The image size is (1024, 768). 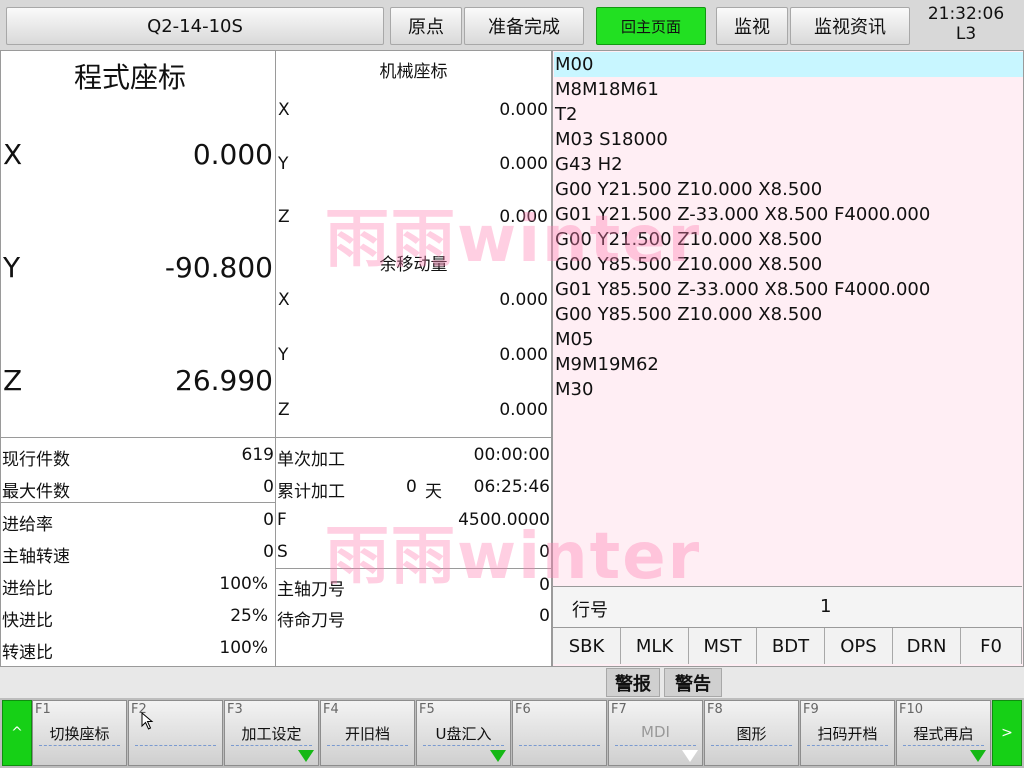 What do you see at coordinates (693, 682) in the screenshot?
I see `warning-tab: 警告` at bounding box center [693, 682].